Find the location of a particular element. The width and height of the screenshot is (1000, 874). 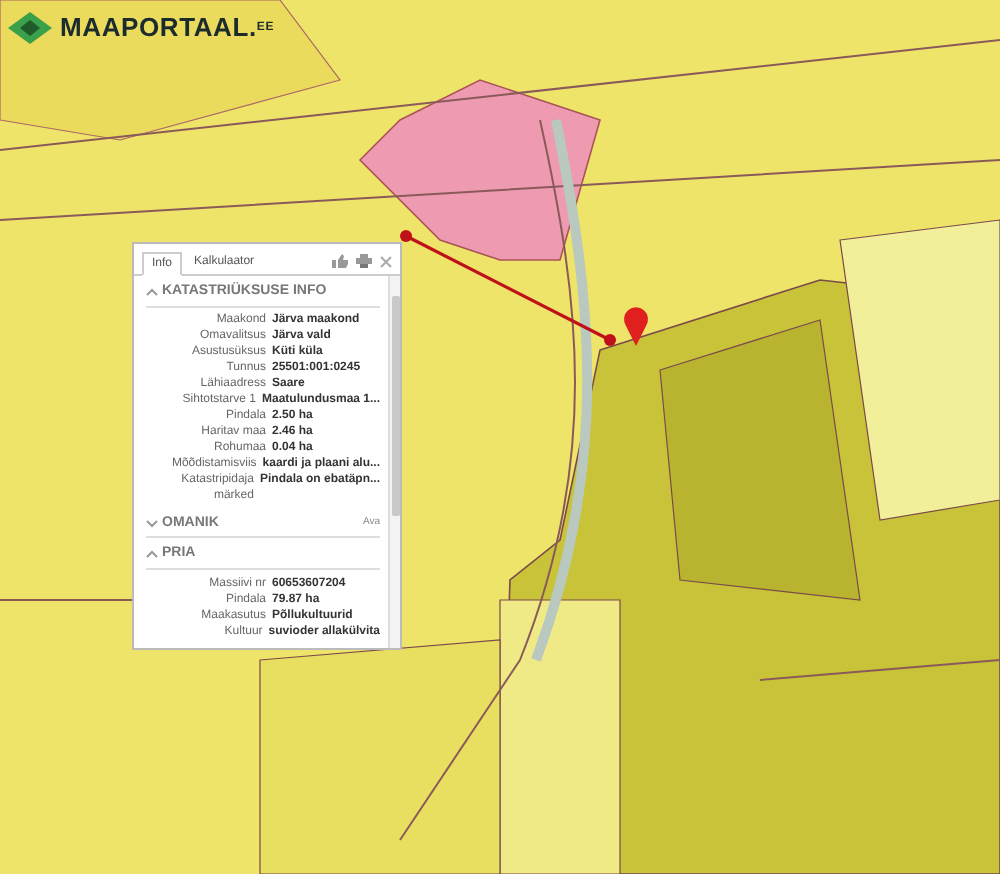

close-icon is located at coordinates (386, 261).